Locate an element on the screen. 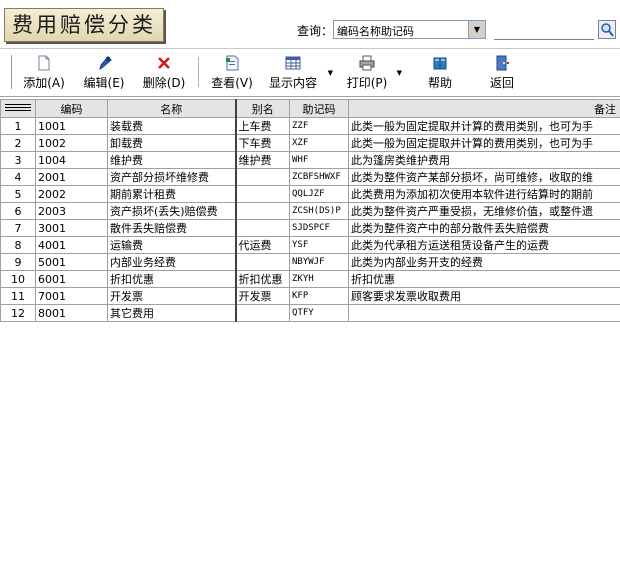 The height and width of the screenshot is (570, 620). row-number: 1 is located at coordinates (18, 126).